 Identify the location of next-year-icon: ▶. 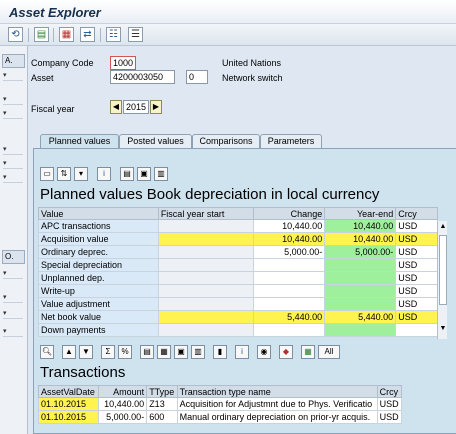
(156, 107).